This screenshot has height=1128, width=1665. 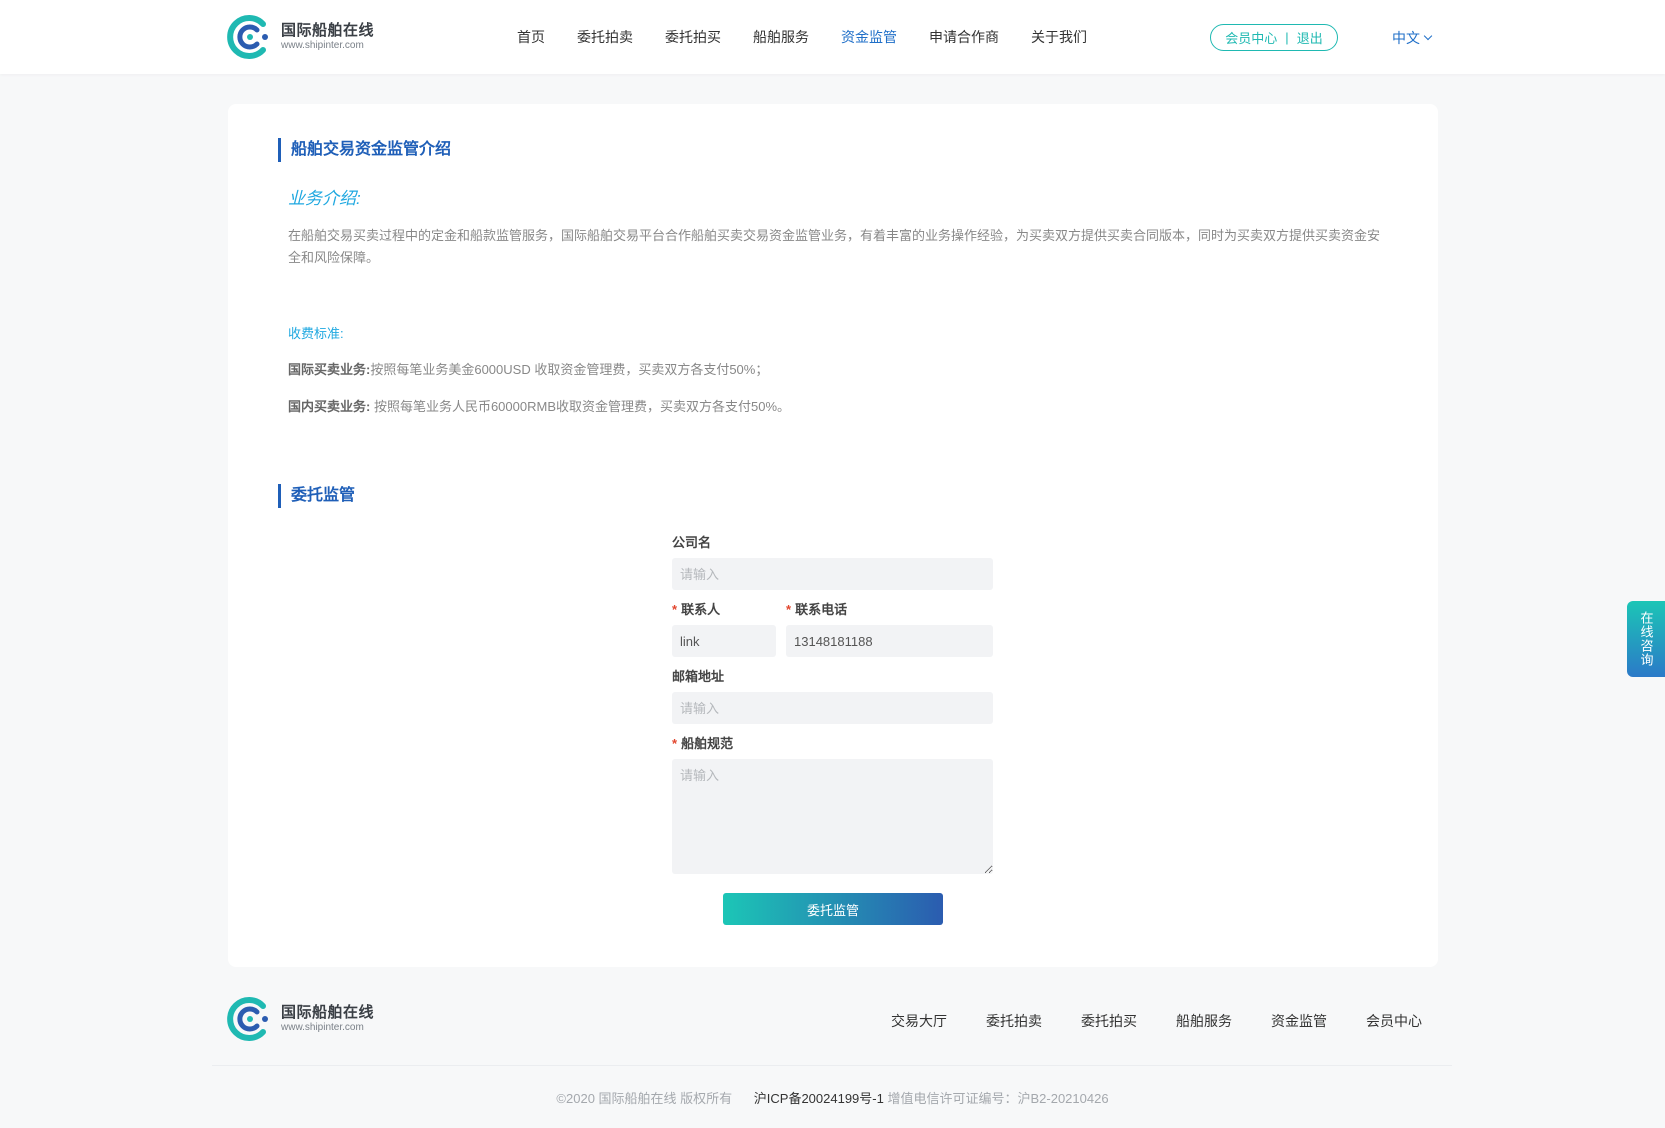 What do you see at coordinates (698, 676) in the screenshot?
I see `email-label: 邮箱地址` at bounding box center [698, 676].